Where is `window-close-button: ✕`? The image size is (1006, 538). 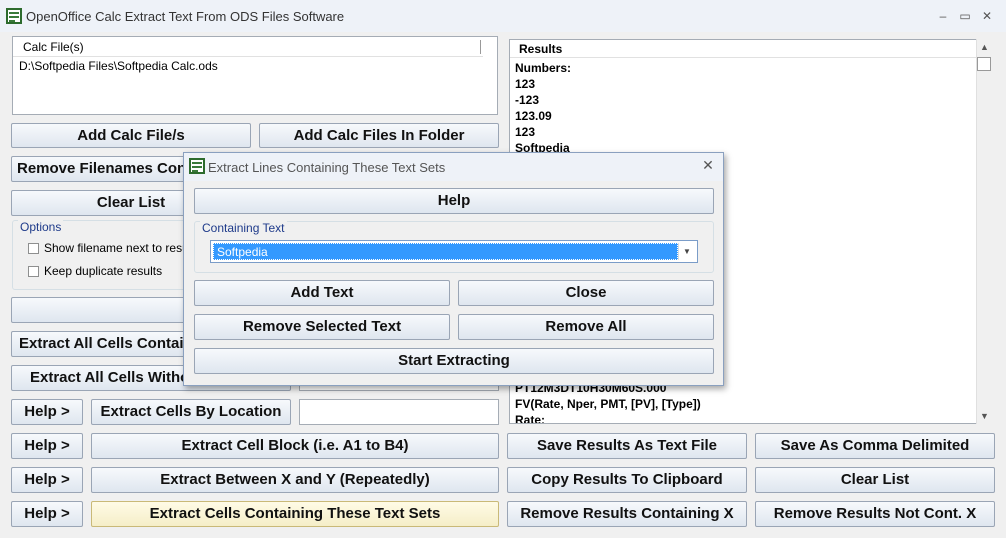
window-close-button: ✕ is located at coordinates (987, 16).